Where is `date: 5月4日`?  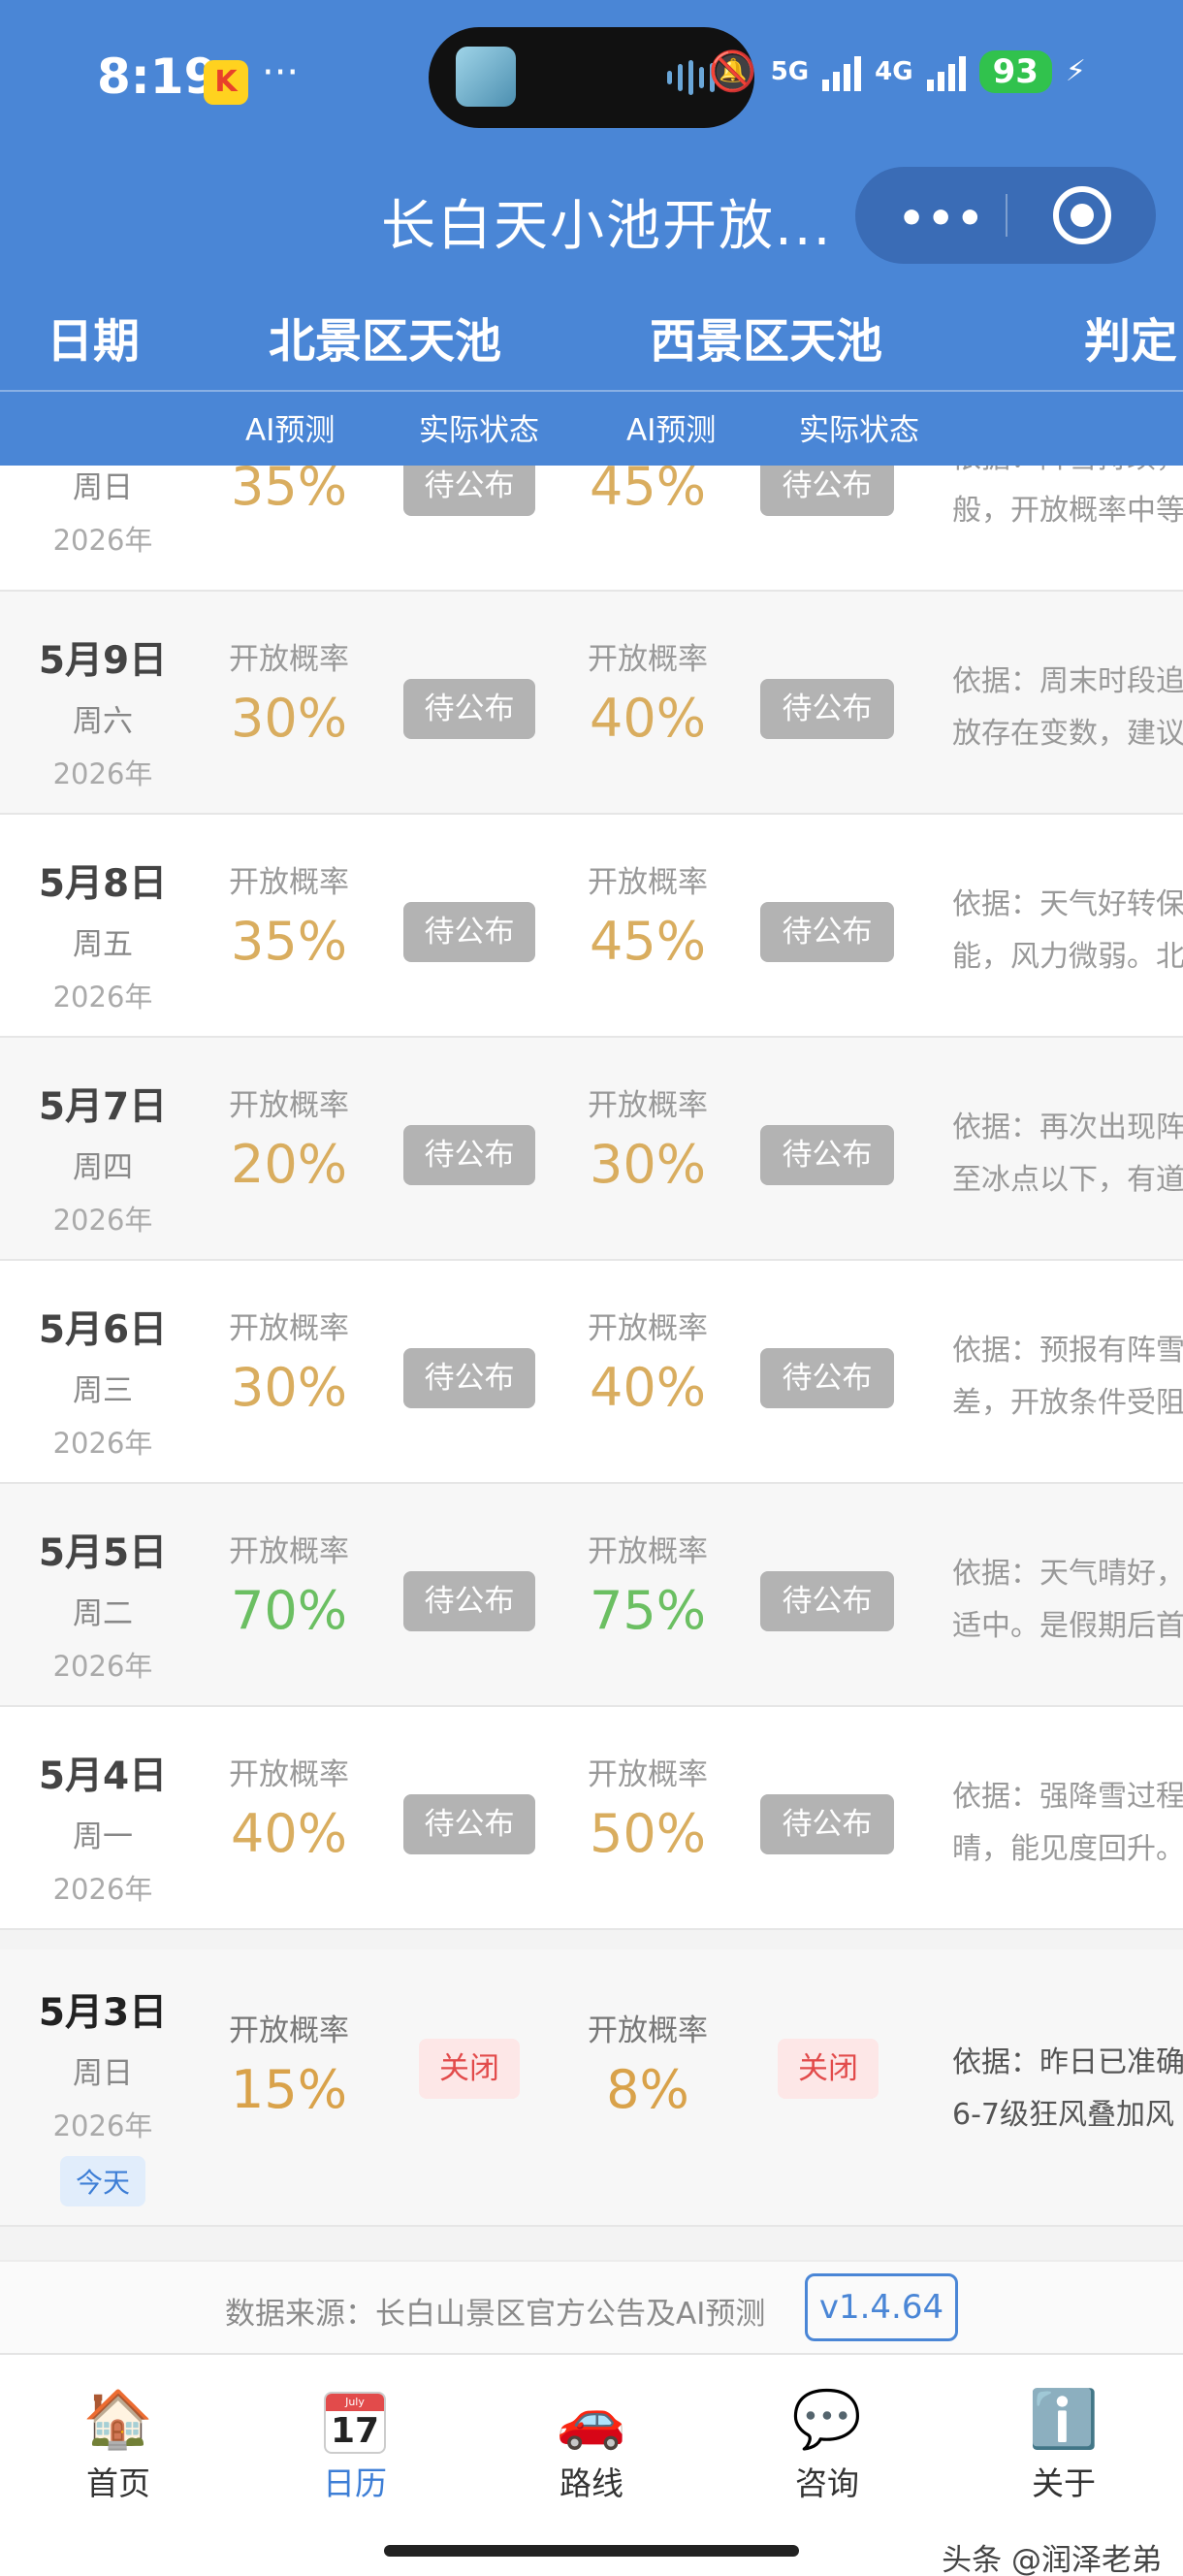 date: 5月4日 is located at coordinates (103, 1776).